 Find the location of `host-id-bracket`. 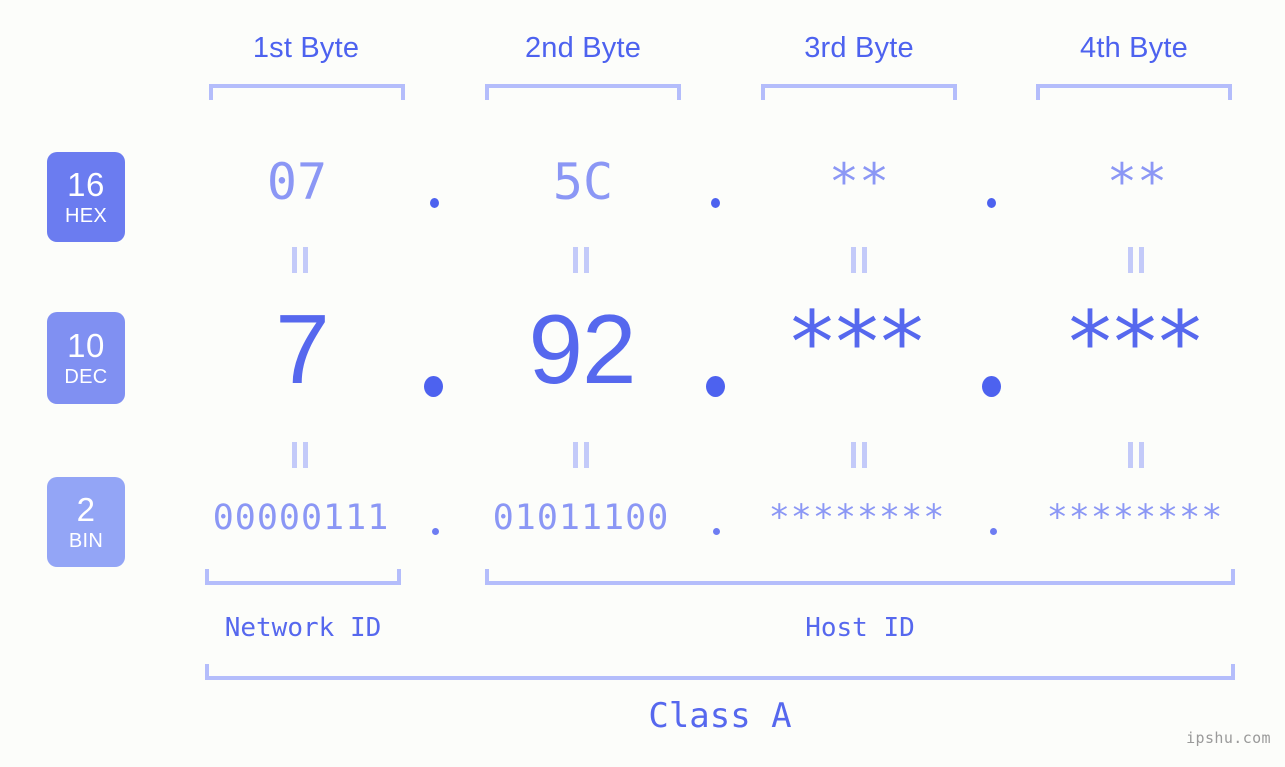

host-id-bracket is located at coordinates (860, 577).